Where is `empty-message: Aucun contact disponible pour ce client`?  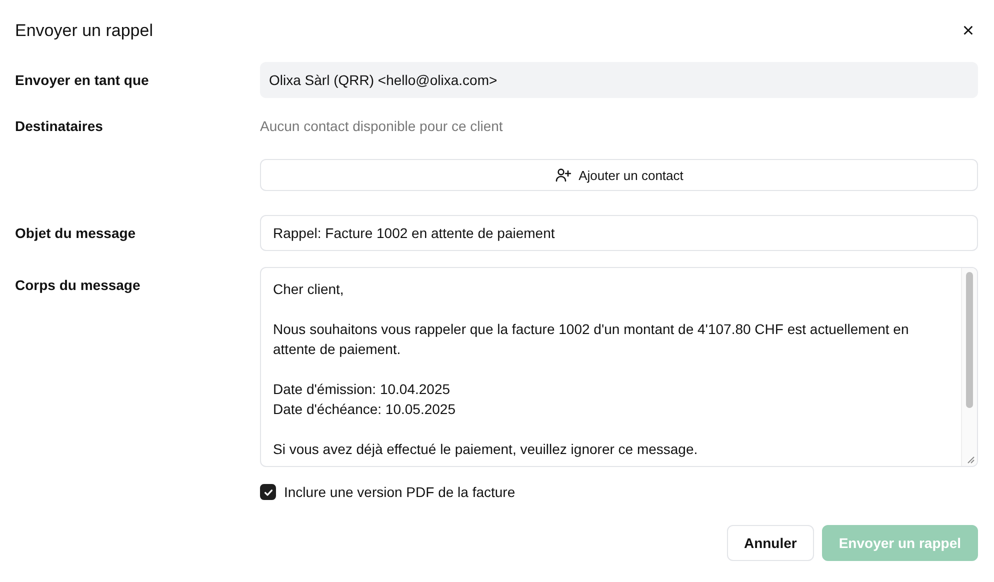 empty-message: Aucun contact disponible pour ce client is located at coordinates (382, 125).